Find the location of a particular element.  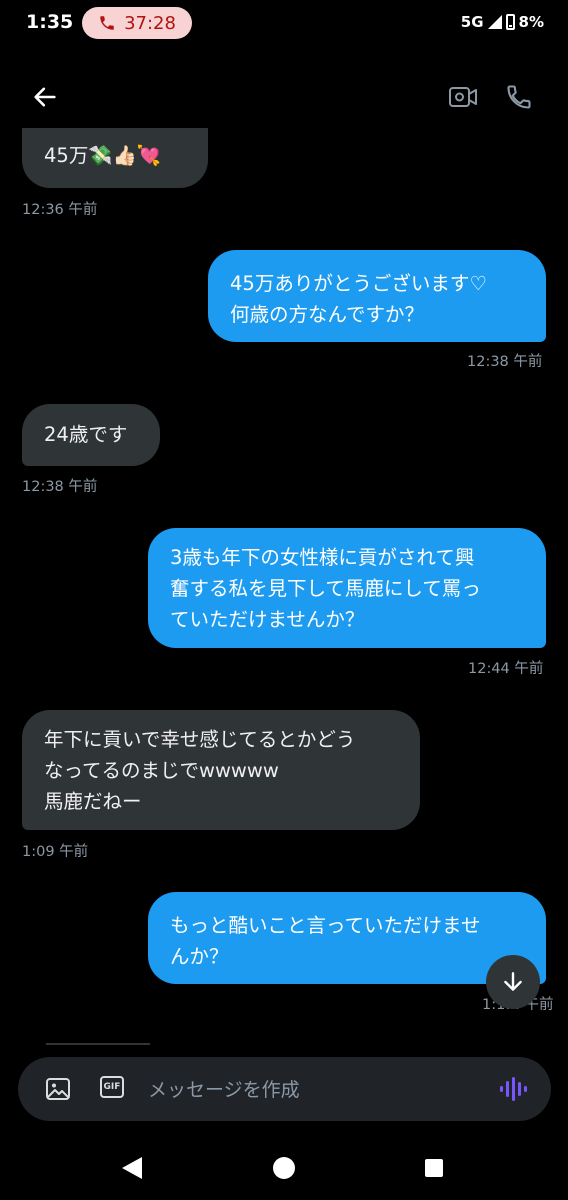

incoming-message-bubble: 45万💸👍🏻💘 is located at coordinates (115, 158).